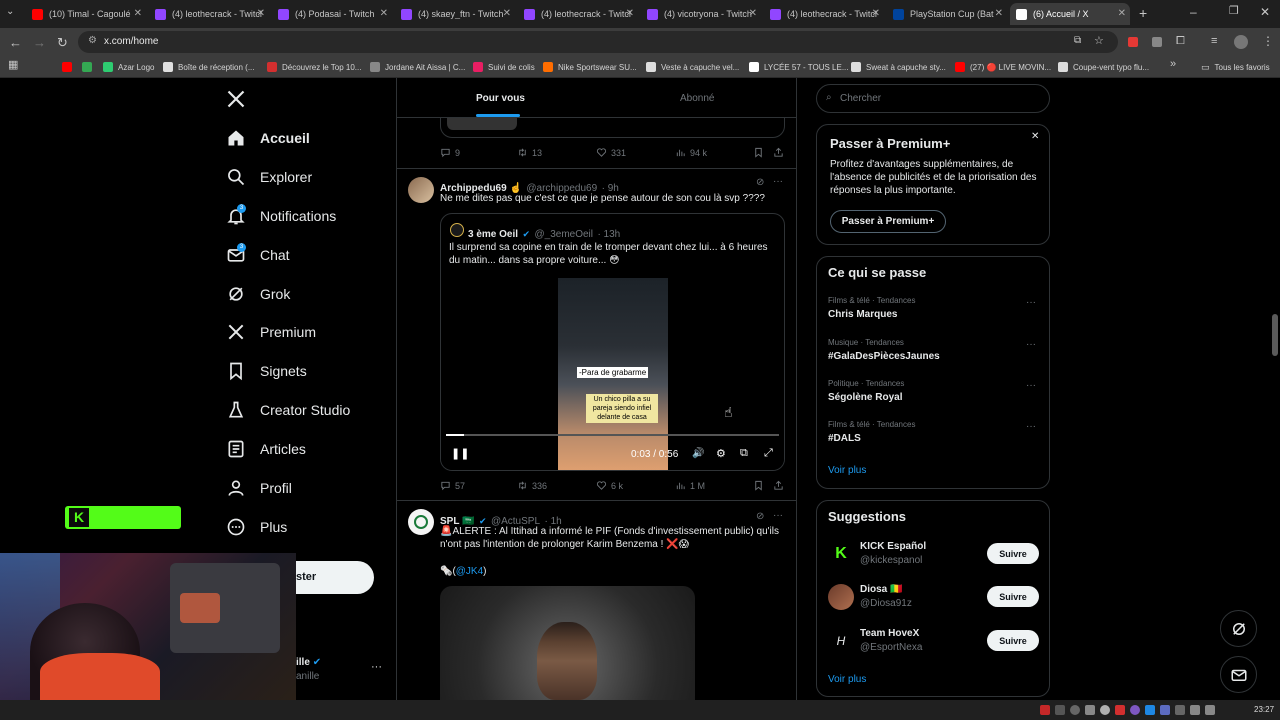  What do you see at coordinates (258, 255) in the screenshot?
I see `sidebar-item-chat: 3 Chat` at bounding box center [258, 255].